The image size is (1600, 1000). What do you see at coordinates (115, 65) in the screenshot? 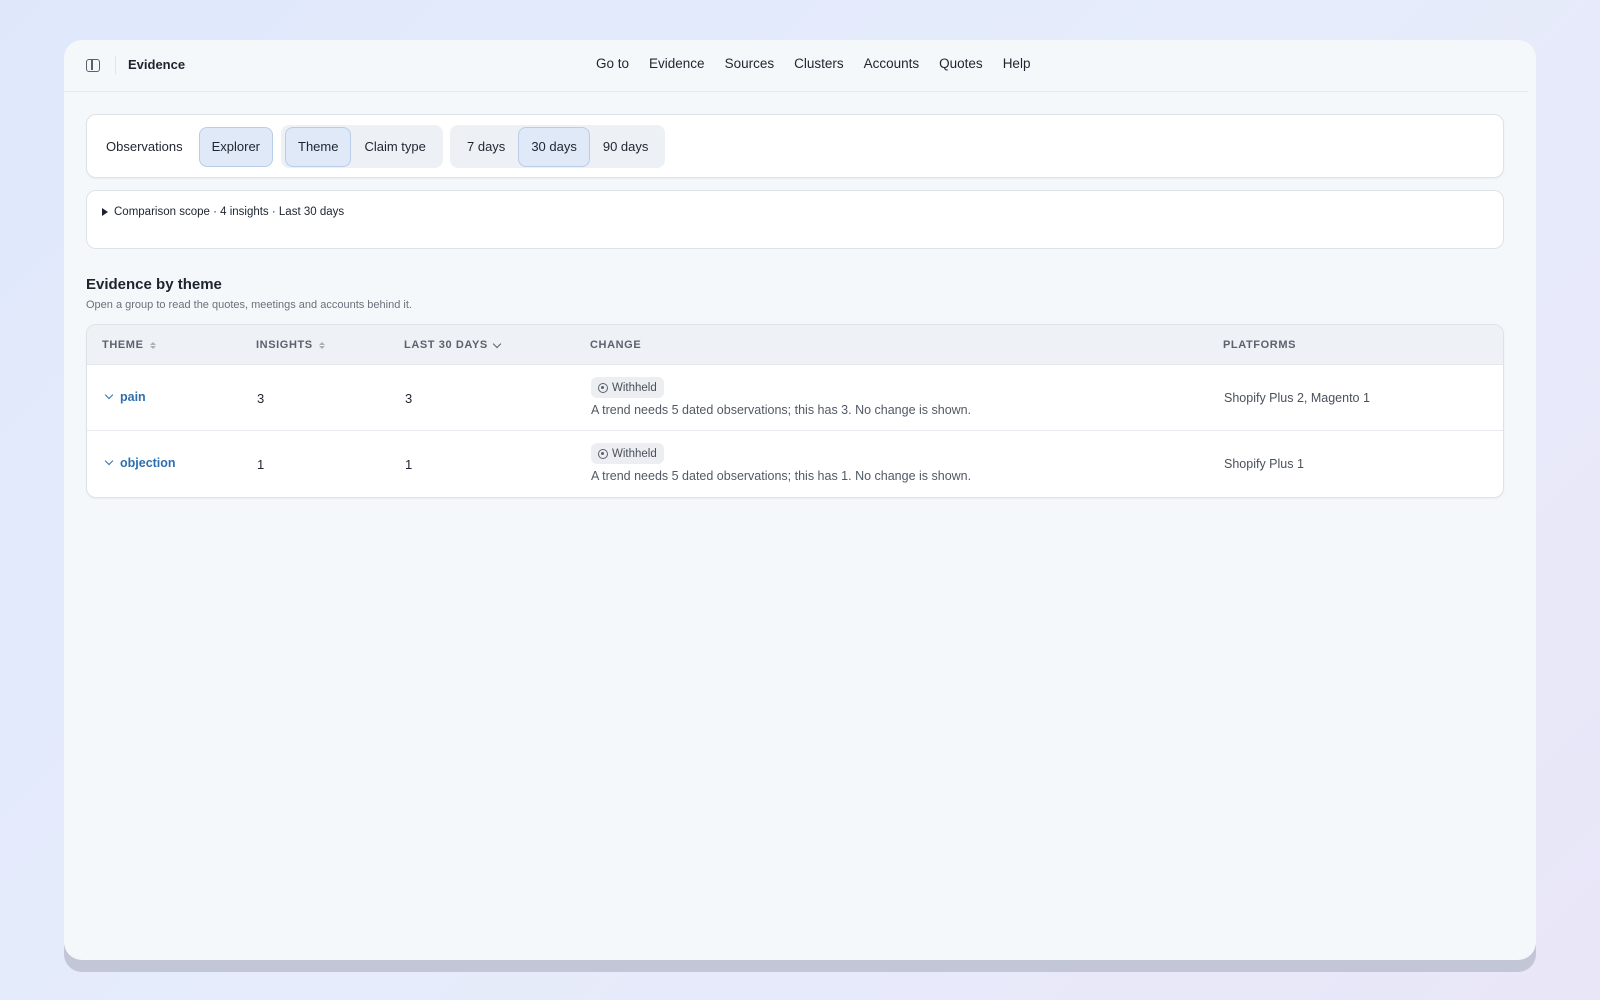
I see `divider` at bounding box center [115, 65].